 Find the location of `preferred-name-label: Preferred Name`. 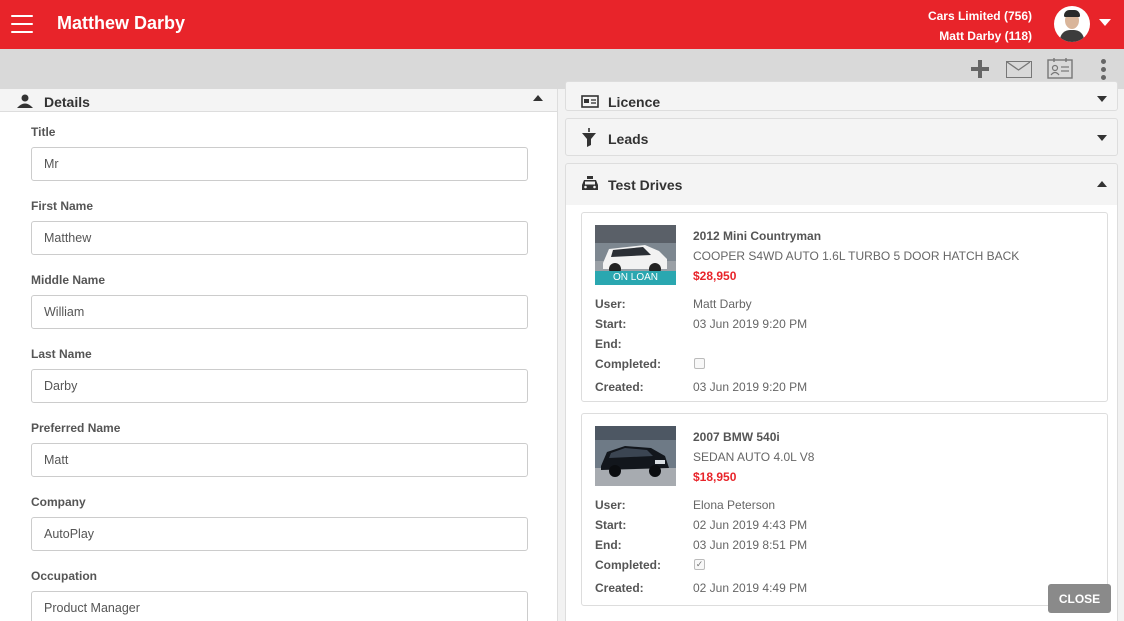

preferred-name-label: Preferred Name is located at coordinates (76, 428).